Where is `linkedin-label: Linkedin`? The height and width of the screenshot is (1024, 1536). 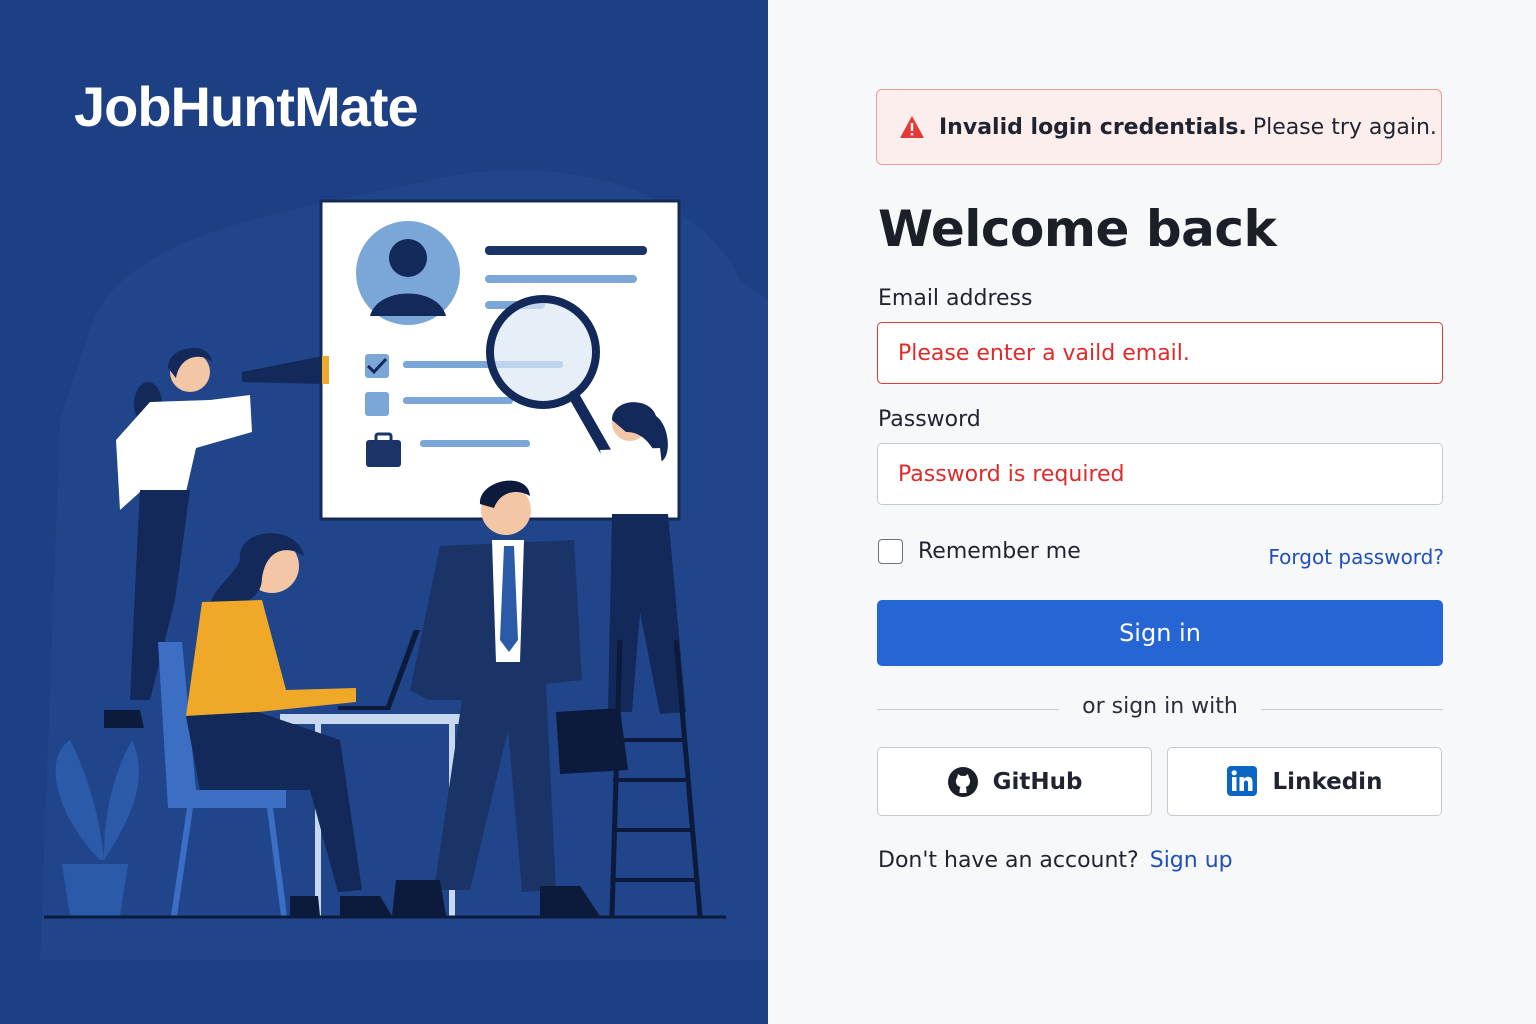 linkedin-label: Linkedin is located at coordinates (1327, 781).